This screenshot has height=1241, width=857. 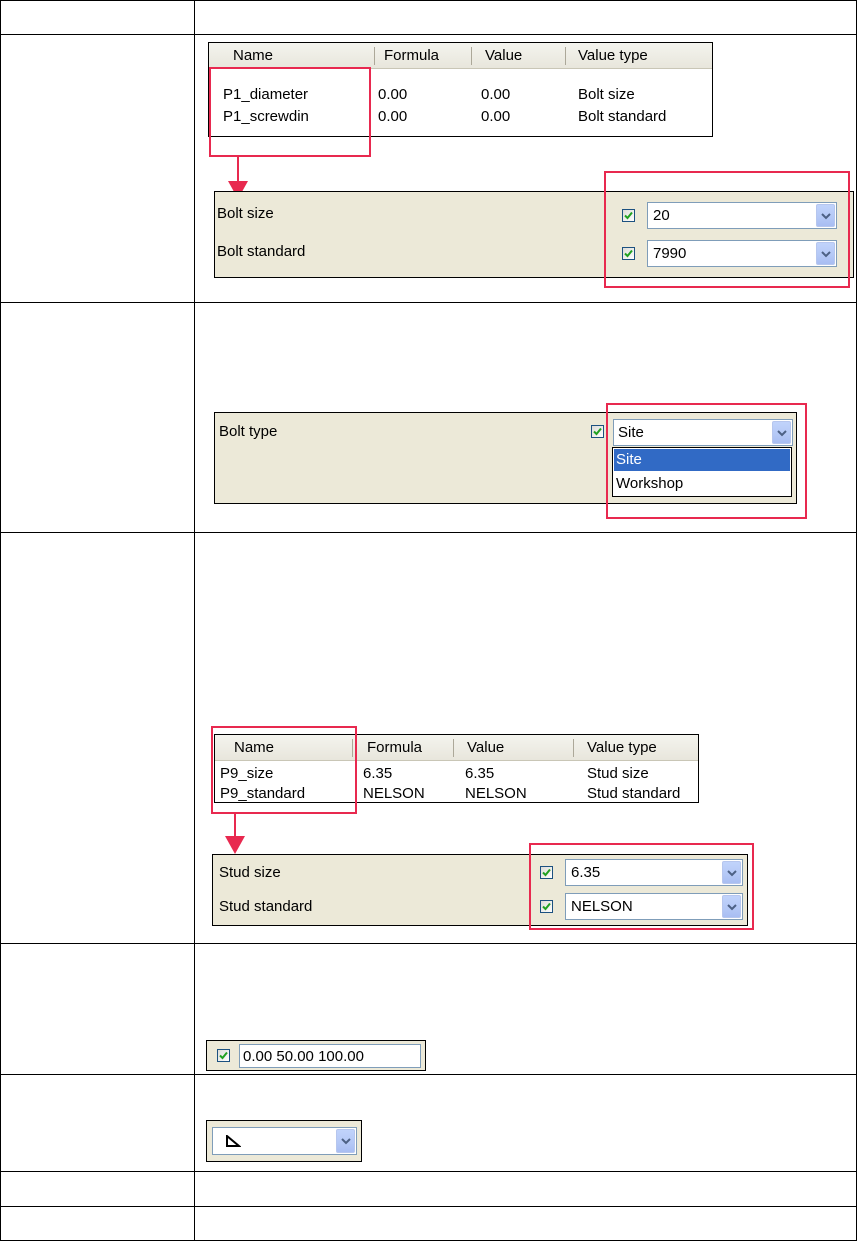 I want to click on table-header: Name Formula Value Value type, so click(x=460, y=56).